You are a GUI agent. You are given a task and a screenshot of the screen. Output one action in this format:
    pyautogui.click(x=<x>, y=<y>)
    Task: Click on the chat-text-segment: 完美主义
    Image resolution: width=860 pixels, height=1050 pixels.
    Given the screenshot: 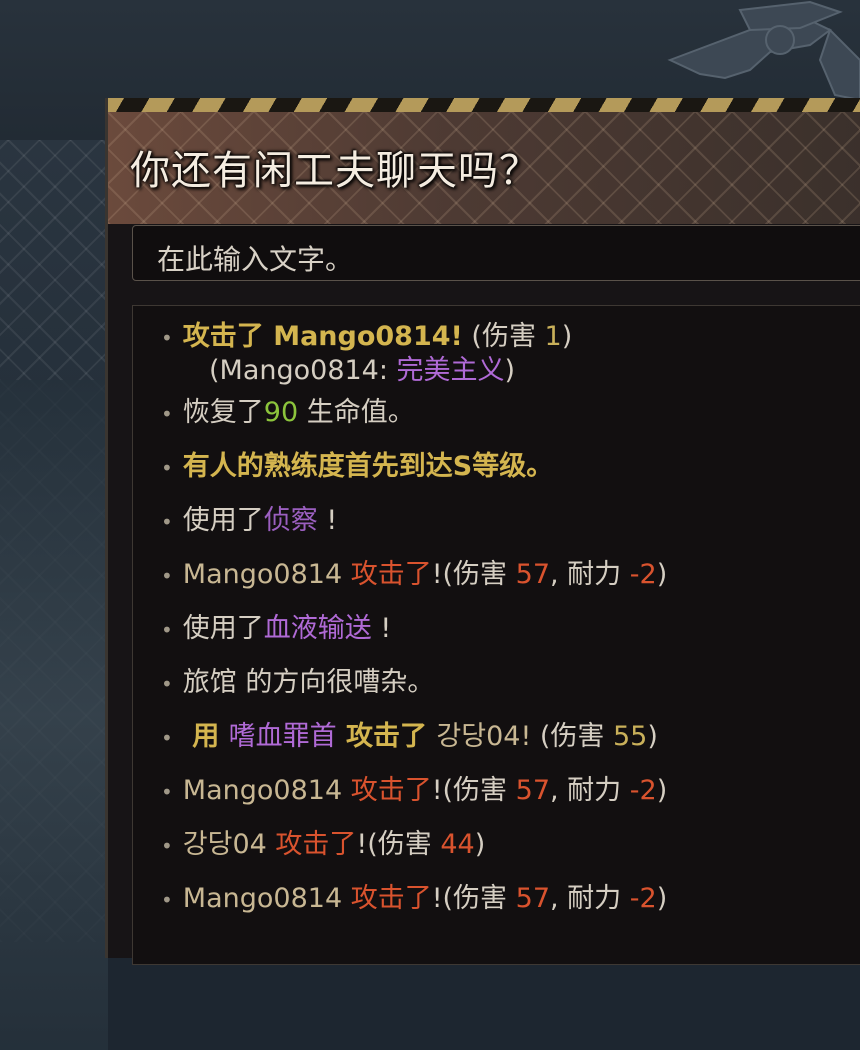 What is the action you would take?
    pyautogui.click(x=450, y=370)
    